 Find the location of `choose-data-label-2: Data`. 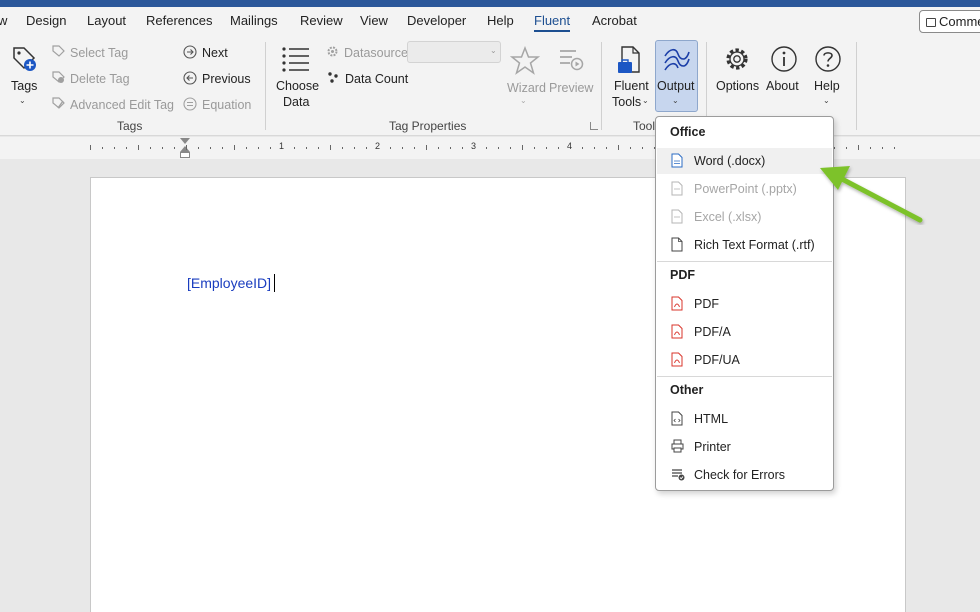

choose-data-label-2: Data is located at coordinates (296, 102).